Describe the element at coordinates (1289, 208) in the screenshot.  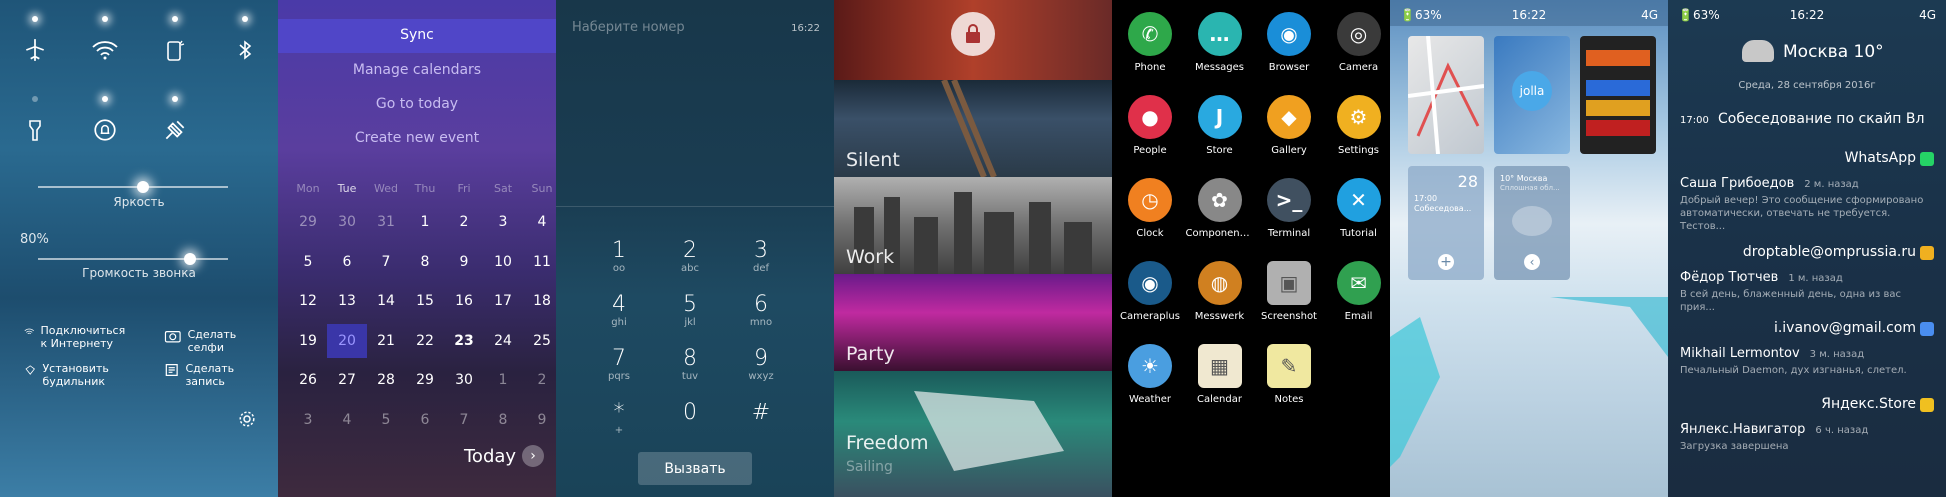
I see `app-terminal: >_ Terminal` at that location.